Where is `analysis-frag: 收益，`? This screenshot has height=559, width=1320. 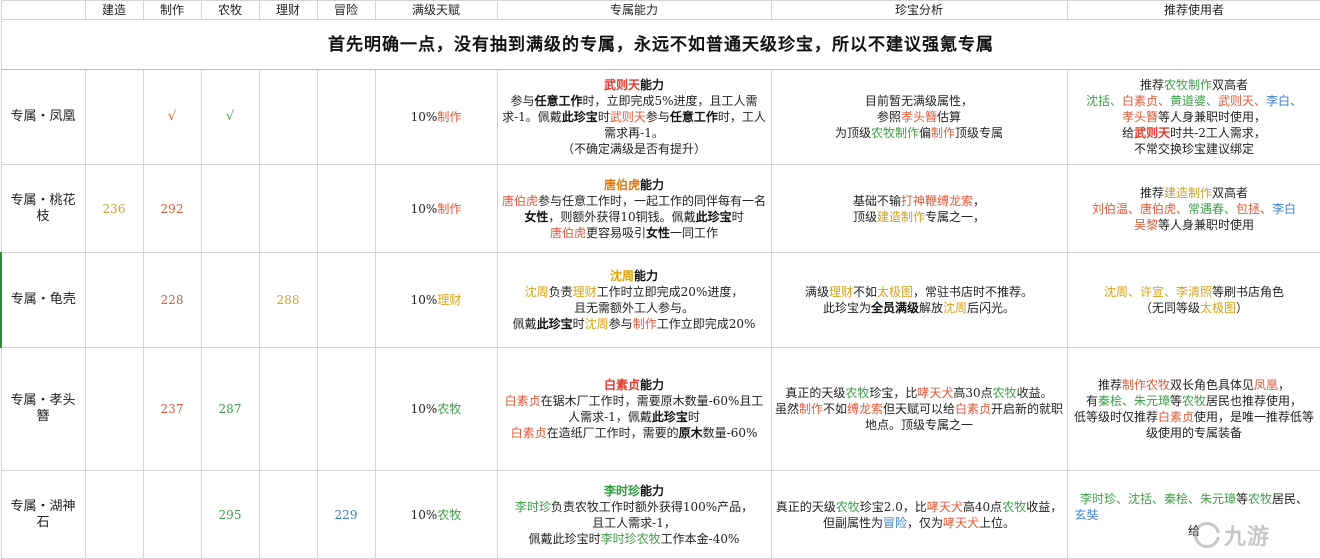 analysis-frag: 收益， is located at coordinates (1044, 506).